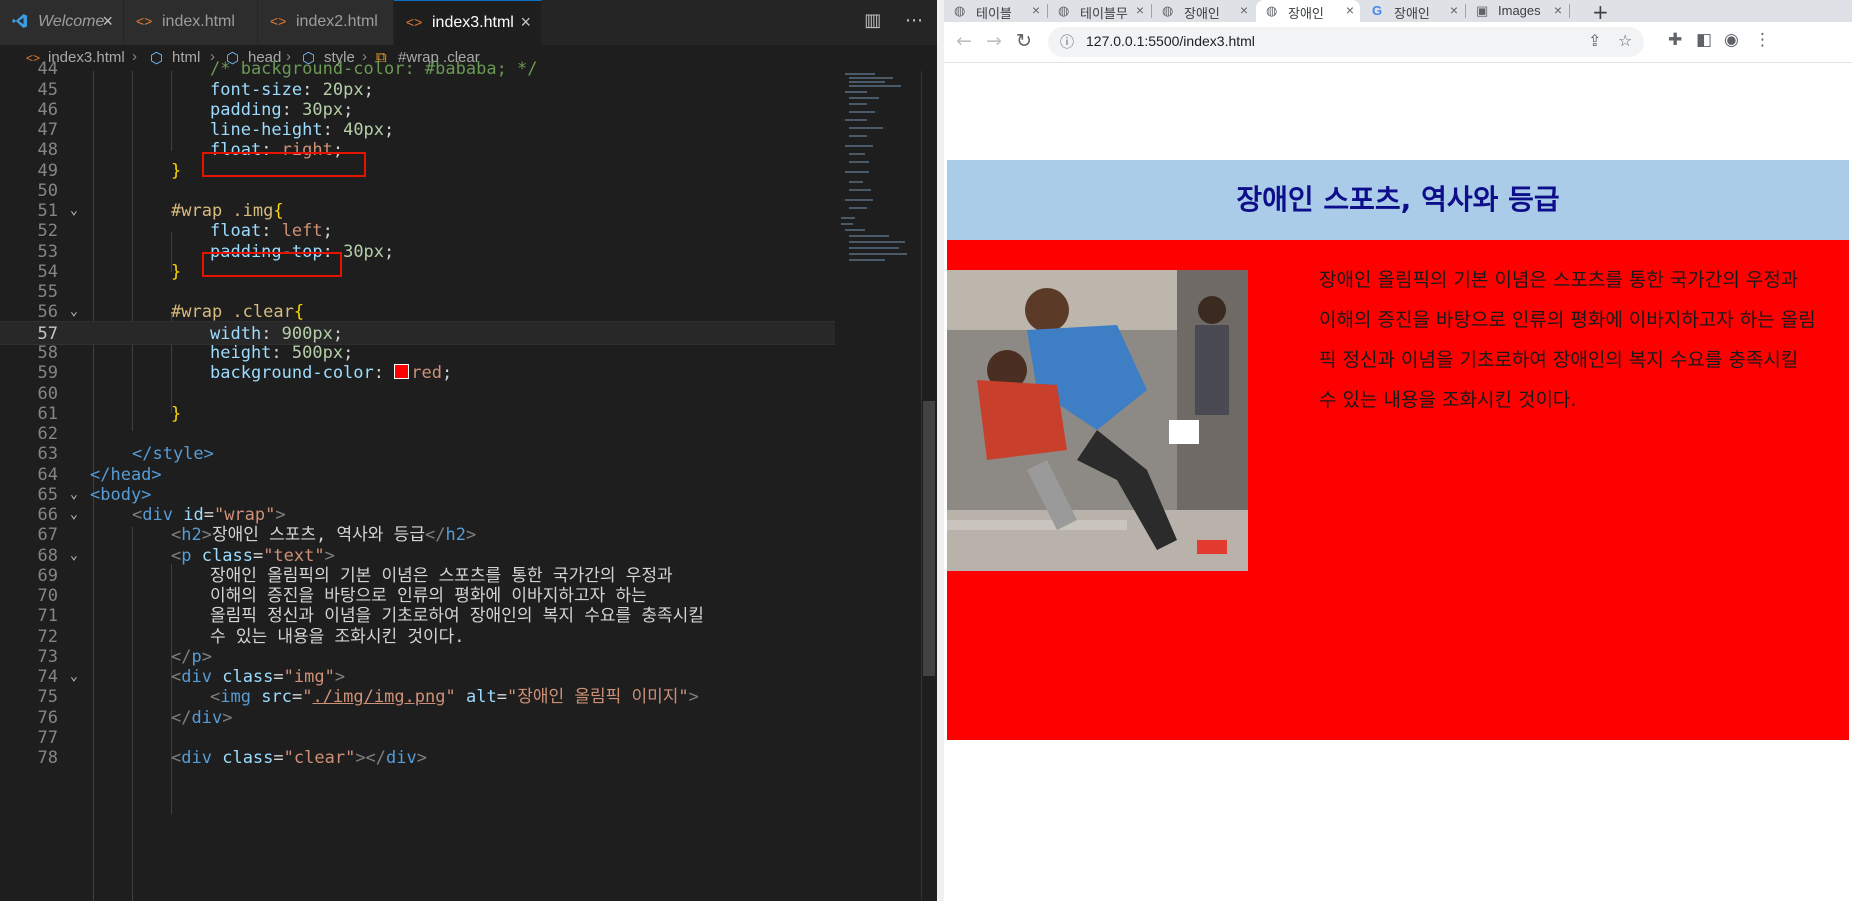  I want to click on tab-index-html: <> index.html, so click(191, 22).